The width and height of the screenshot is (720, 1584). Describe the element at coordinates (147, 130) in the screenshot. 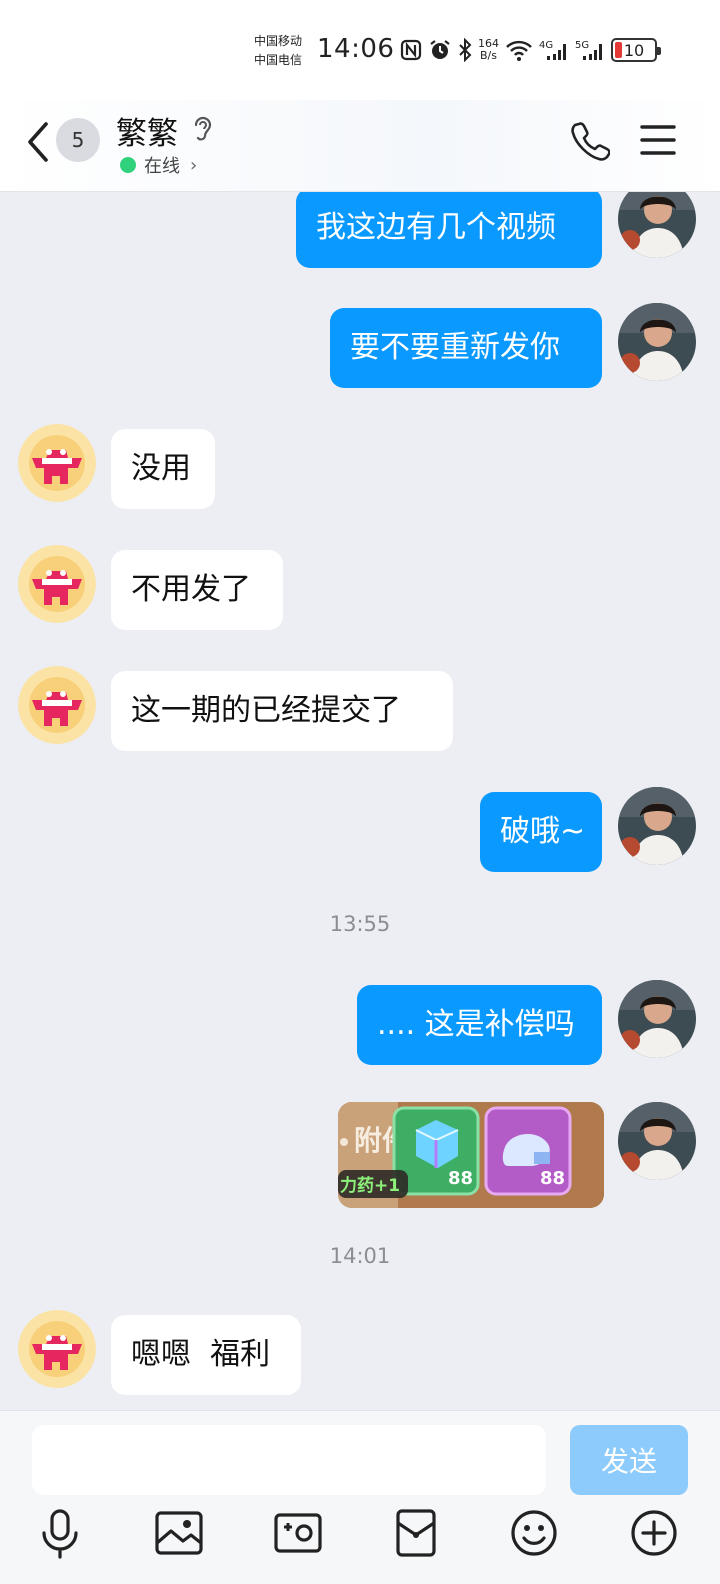

I see `contact-name: 繁繁` at that location.